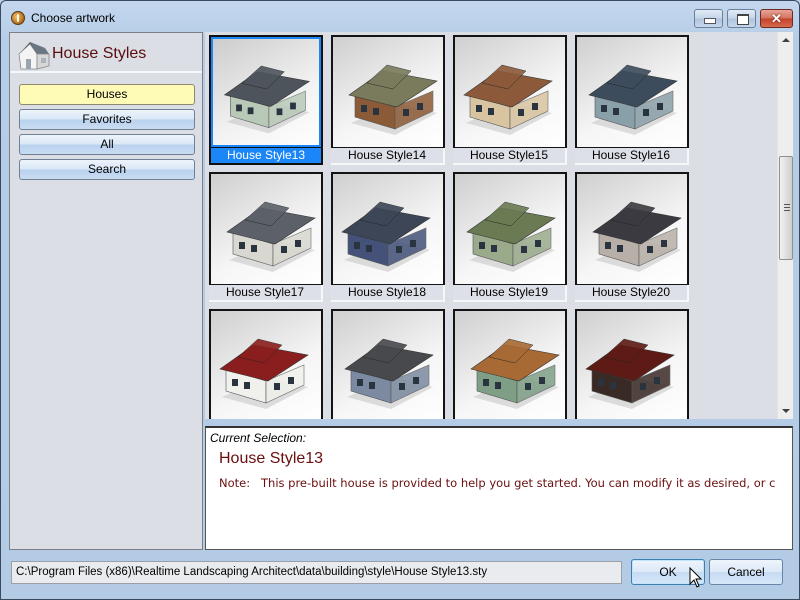  Describe the element at coordinates (99, 53) in the screenshot. I see `category-title: House Styles` at that location.